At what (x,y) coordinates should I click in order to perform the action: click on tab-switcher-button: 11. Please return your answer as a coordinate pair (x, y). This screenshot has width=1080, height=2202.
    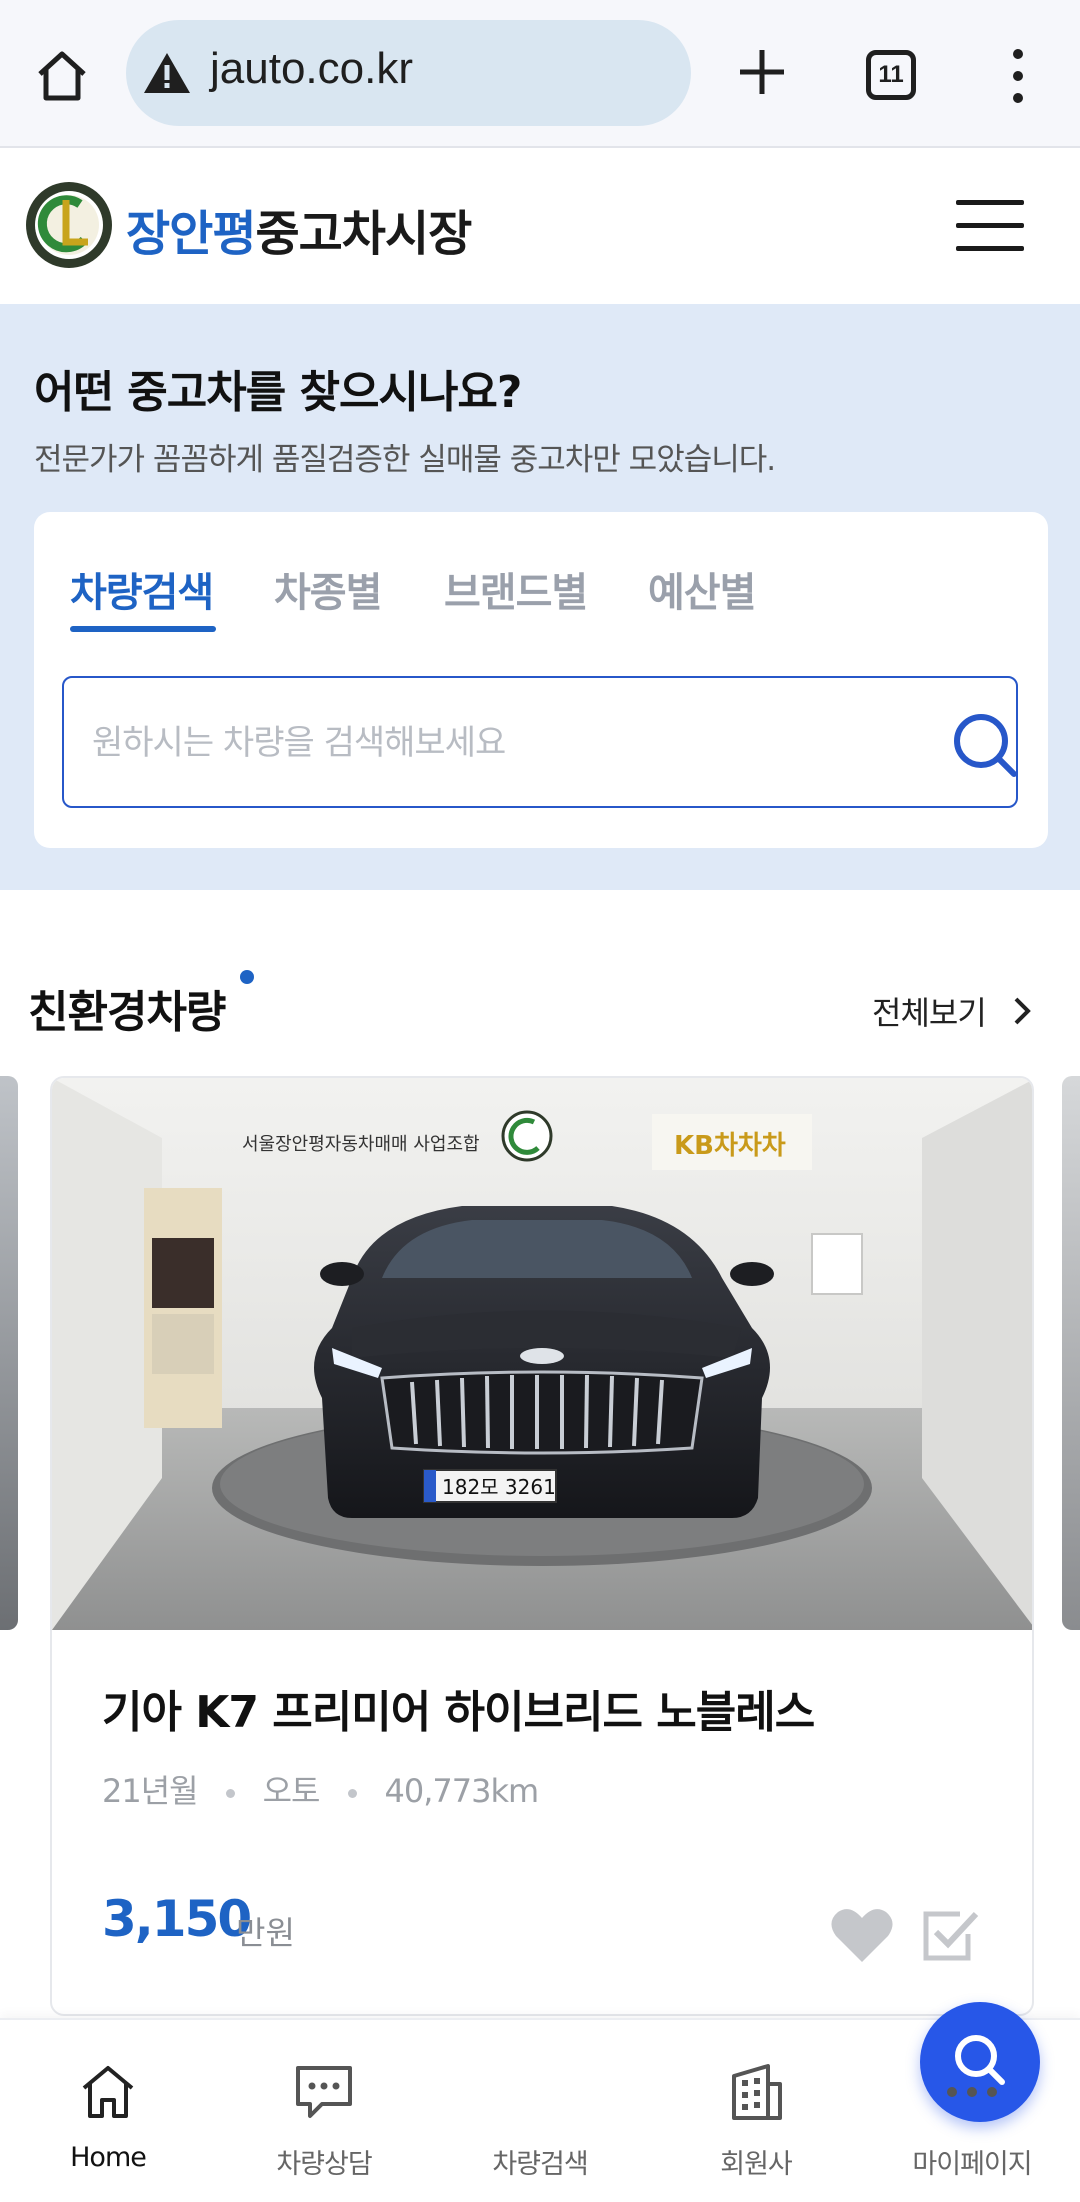
    Looking at the image, I should click on (891, 75).